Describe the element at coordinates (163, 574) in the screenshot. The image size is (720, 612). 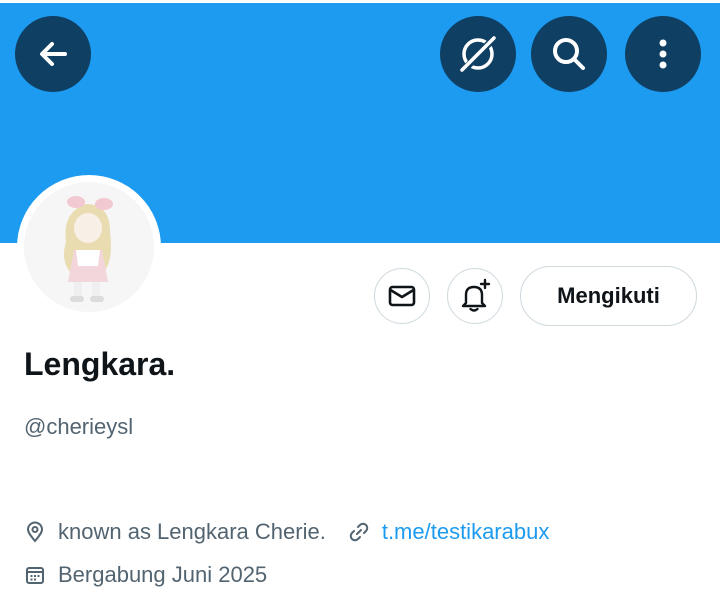
I see `joined-date: Bergabung Juni 2025` at that location.